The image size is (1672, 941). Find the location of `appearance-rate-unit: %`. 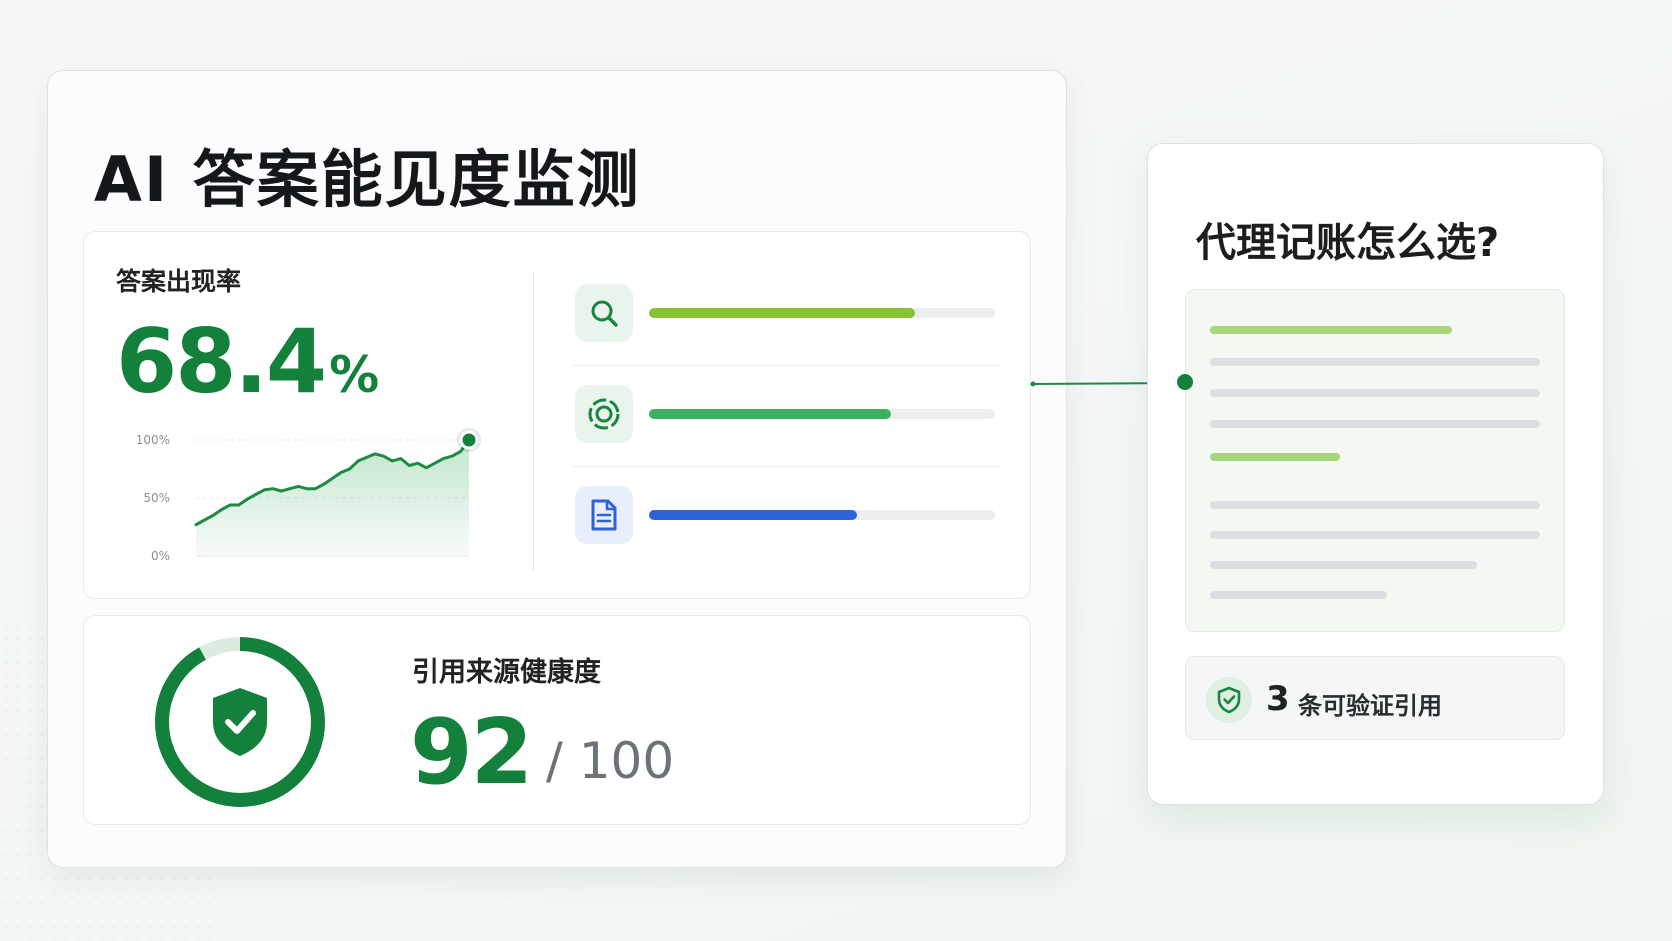

appearance-rate-unit: % is located at coordinates (354, 375).